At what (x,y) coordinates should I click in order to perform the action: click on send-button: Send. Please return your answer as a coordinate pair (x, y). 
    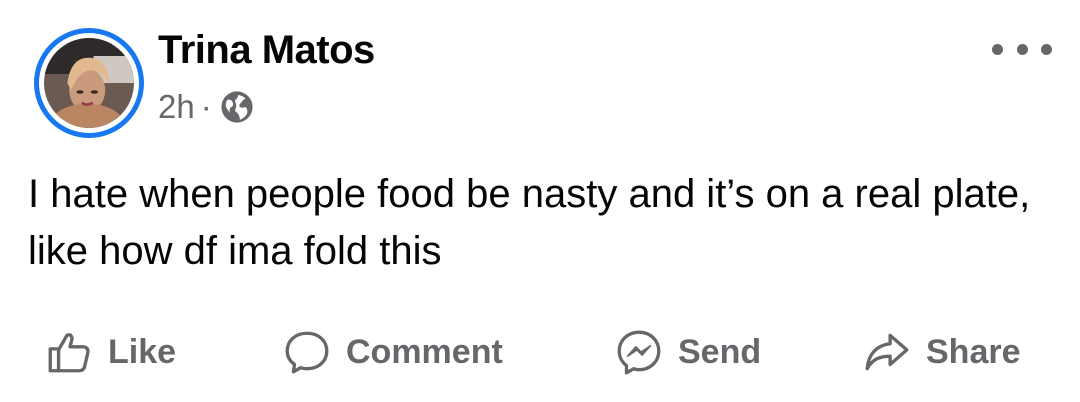
    Looking at the image, I should click on (687, 352).